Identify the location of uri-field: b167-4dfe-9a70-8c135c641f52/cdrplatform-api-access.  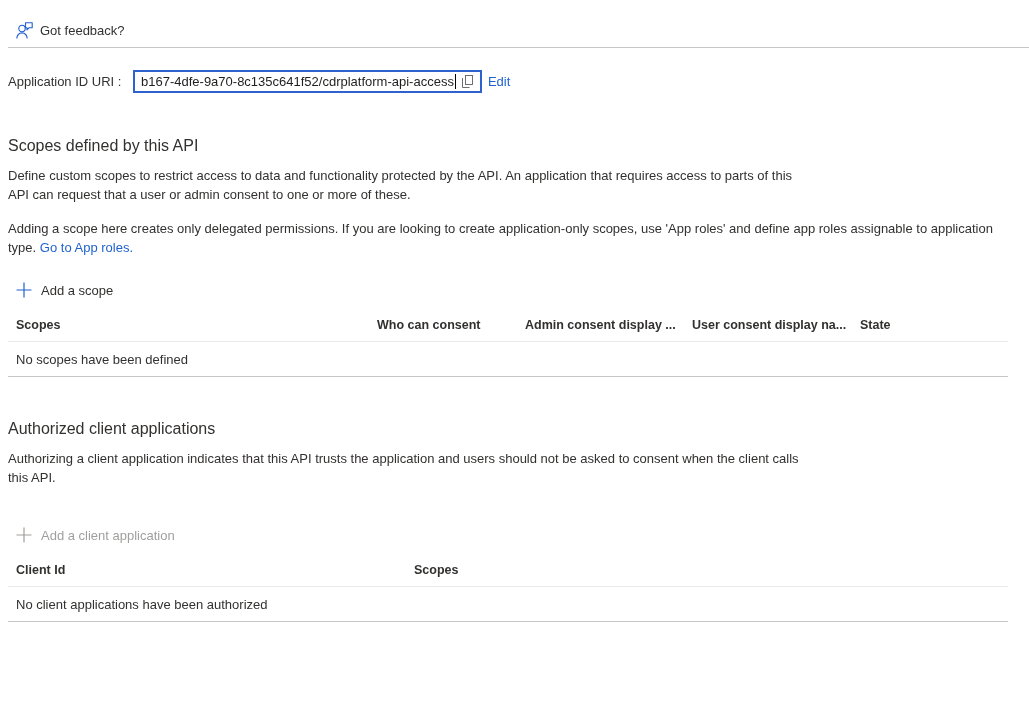
(307, 81).